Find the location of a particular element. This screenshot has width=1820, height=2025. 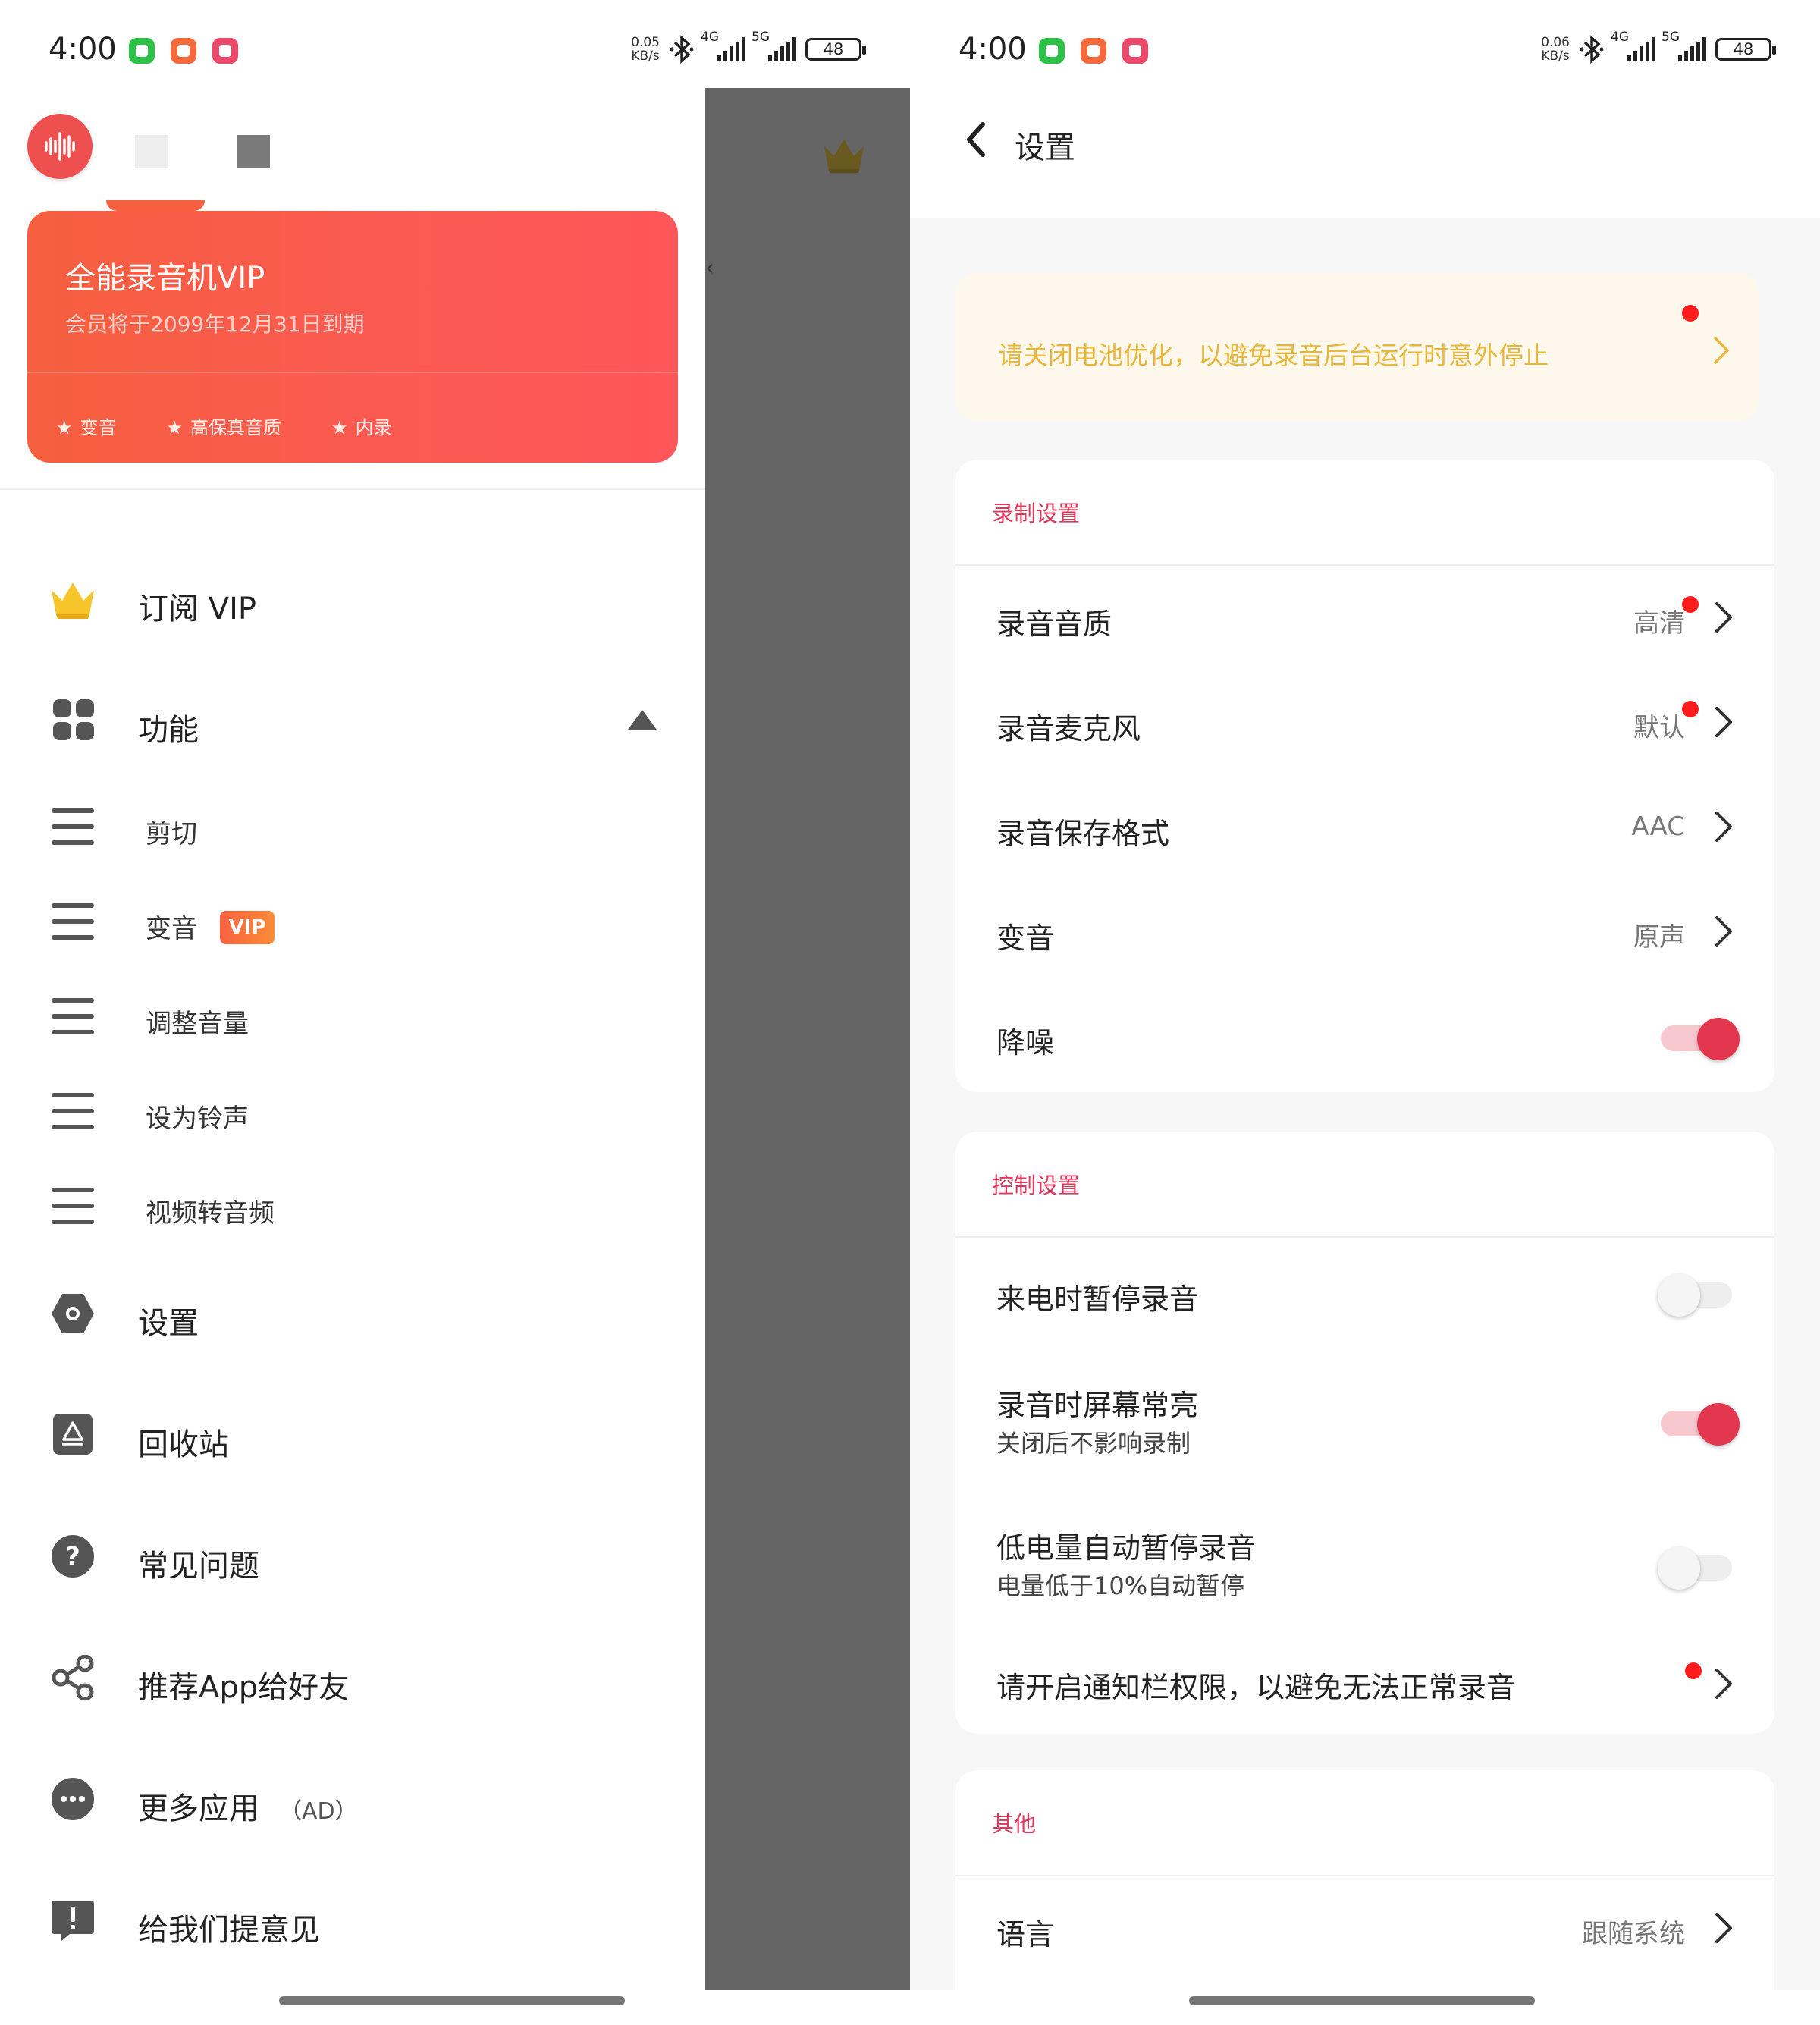

status-right: 0.06 KB/s 4G 5G 48 is located at coordinates (1658, 49).